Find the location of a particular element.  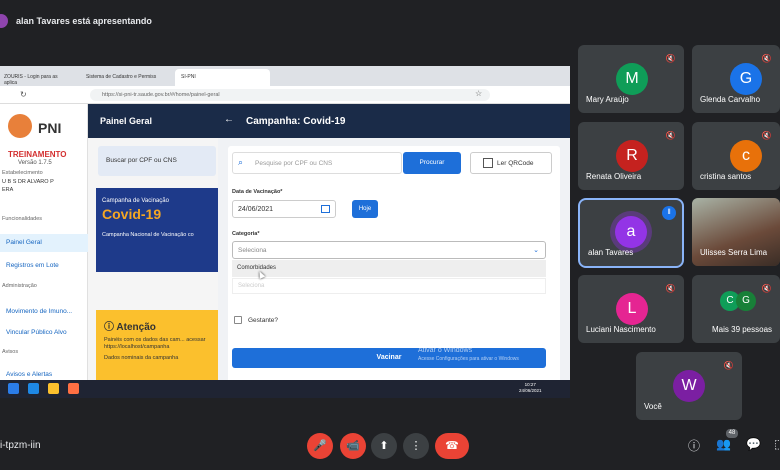

nav-registros-lote: Registros em Lote is located at coordinates (44, 266).